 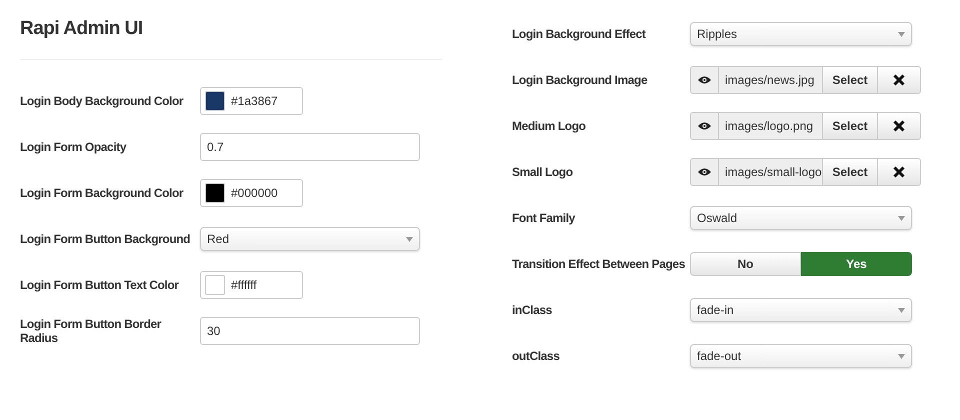 What do you see at coordinates (599, 264) in the screenshot?
I see `field-label: Transition Effect Between Pages` at bounding box center [599, 264].